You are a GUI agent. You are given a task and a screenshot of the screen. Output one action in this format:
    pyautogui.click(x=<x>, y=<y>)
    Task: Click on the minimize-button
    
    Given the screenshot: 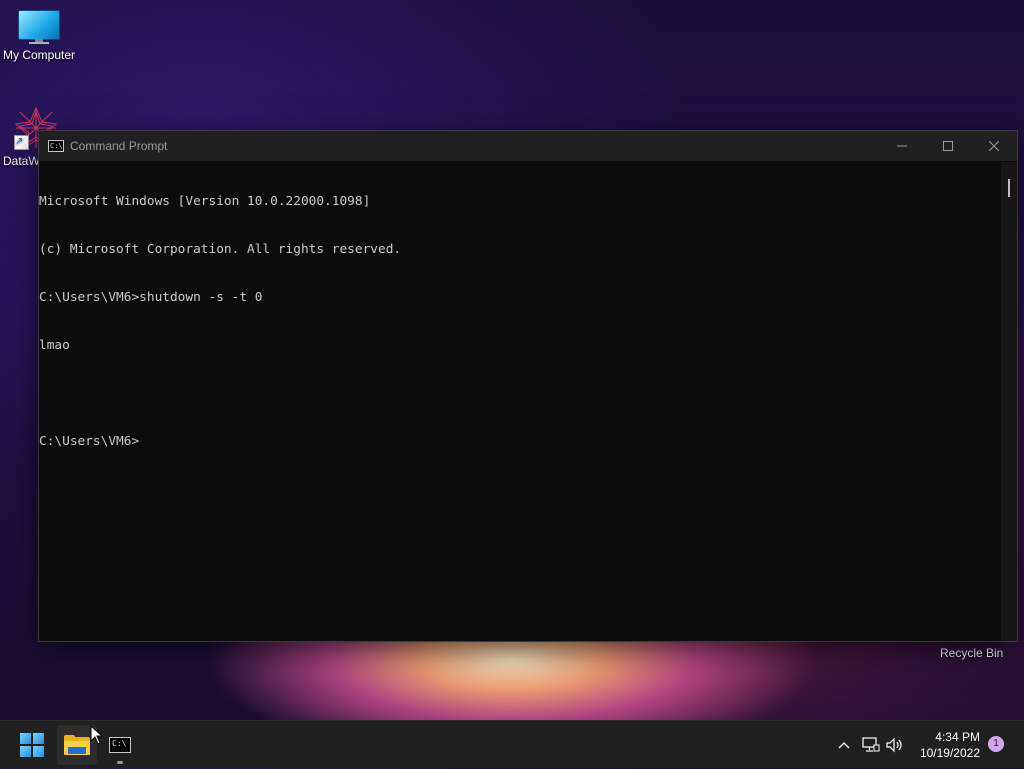 What is the action you would take?
    pyautogui.click(x=902, y=146)
    